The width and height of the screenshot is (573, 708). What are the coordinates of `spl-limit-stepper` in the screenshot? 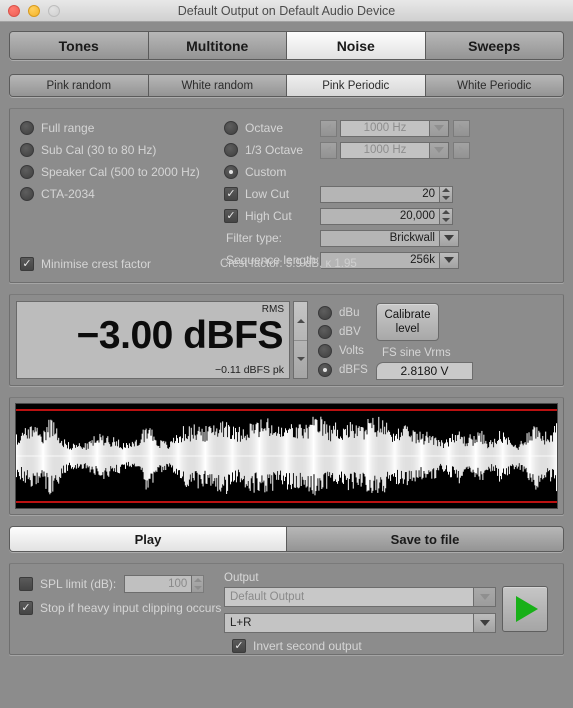 It's located at (198, 584).